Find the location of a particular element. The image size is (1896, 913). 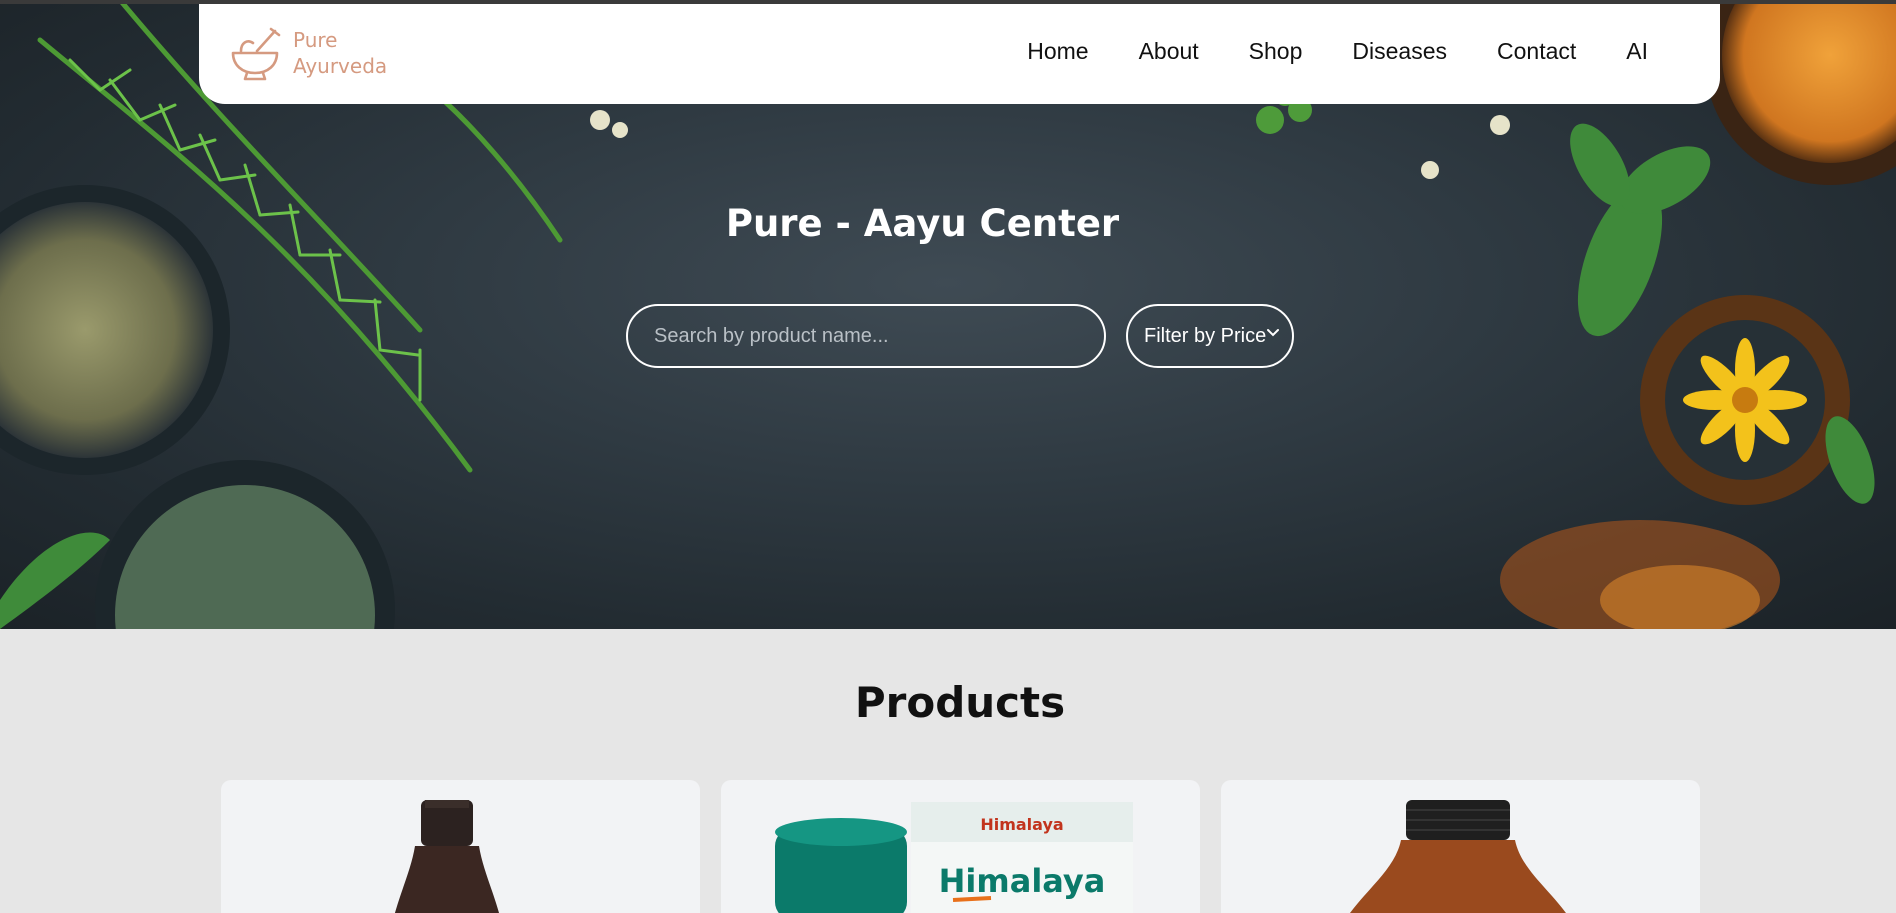

brand-name: Pure Ayurveda is located at coordinates (340, 53).